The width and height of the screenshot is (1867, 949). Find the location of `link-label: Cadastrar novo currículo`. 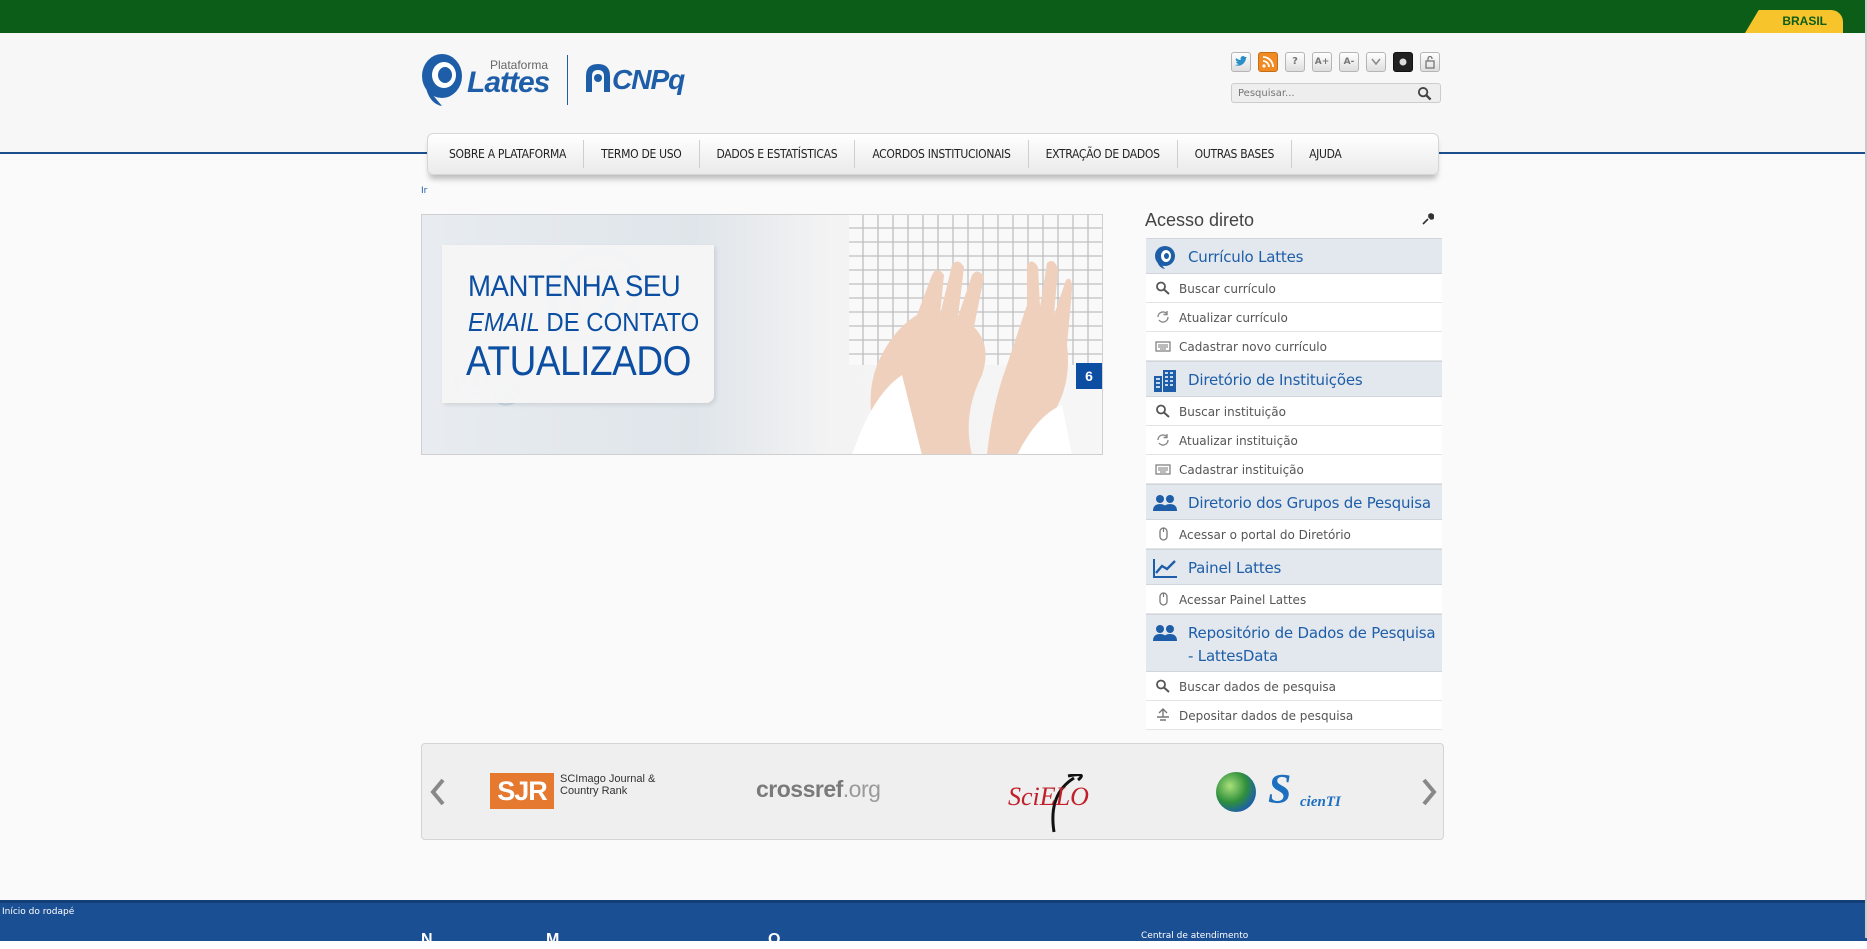

link-label: Cadastrar novo currículo is located at coordinates (1253, 347).